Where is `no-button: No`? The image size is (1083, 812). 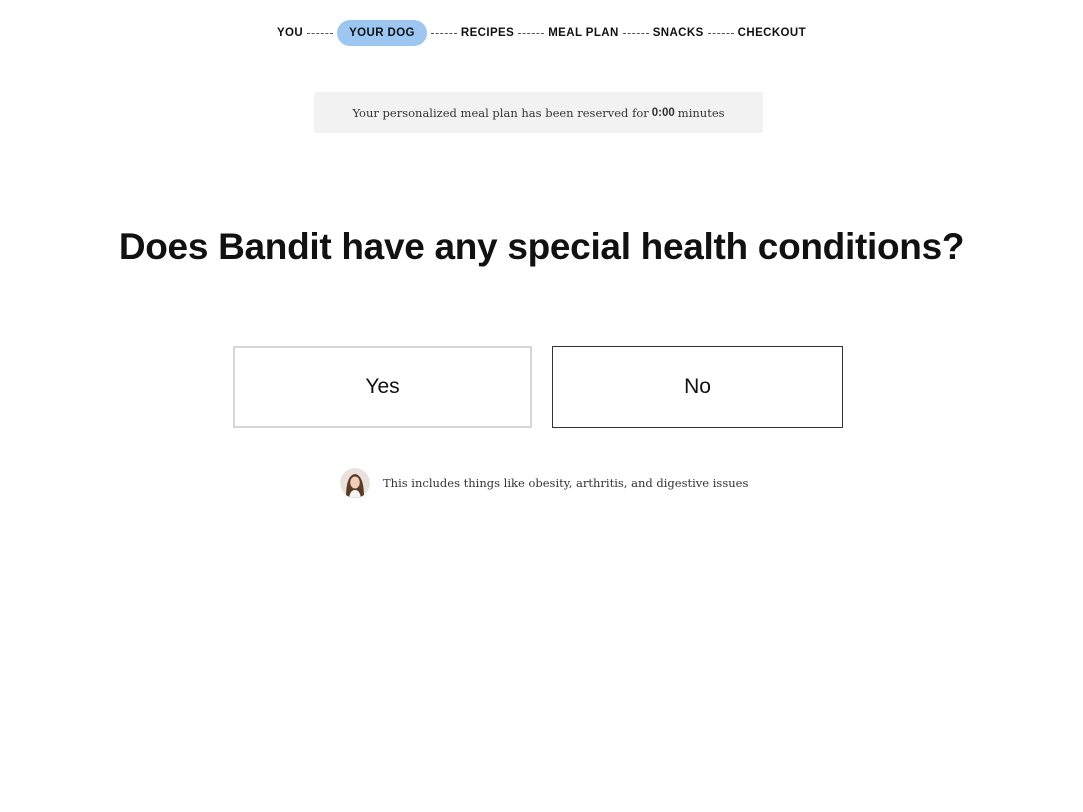
no-button: No is located at coordinates (697, 387).